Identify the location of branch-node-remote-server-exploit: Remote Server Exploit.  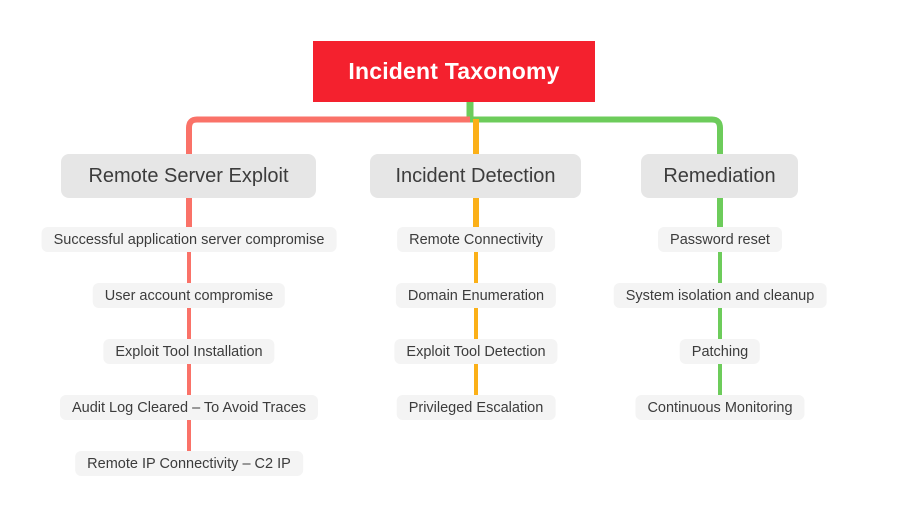
(188, 176).